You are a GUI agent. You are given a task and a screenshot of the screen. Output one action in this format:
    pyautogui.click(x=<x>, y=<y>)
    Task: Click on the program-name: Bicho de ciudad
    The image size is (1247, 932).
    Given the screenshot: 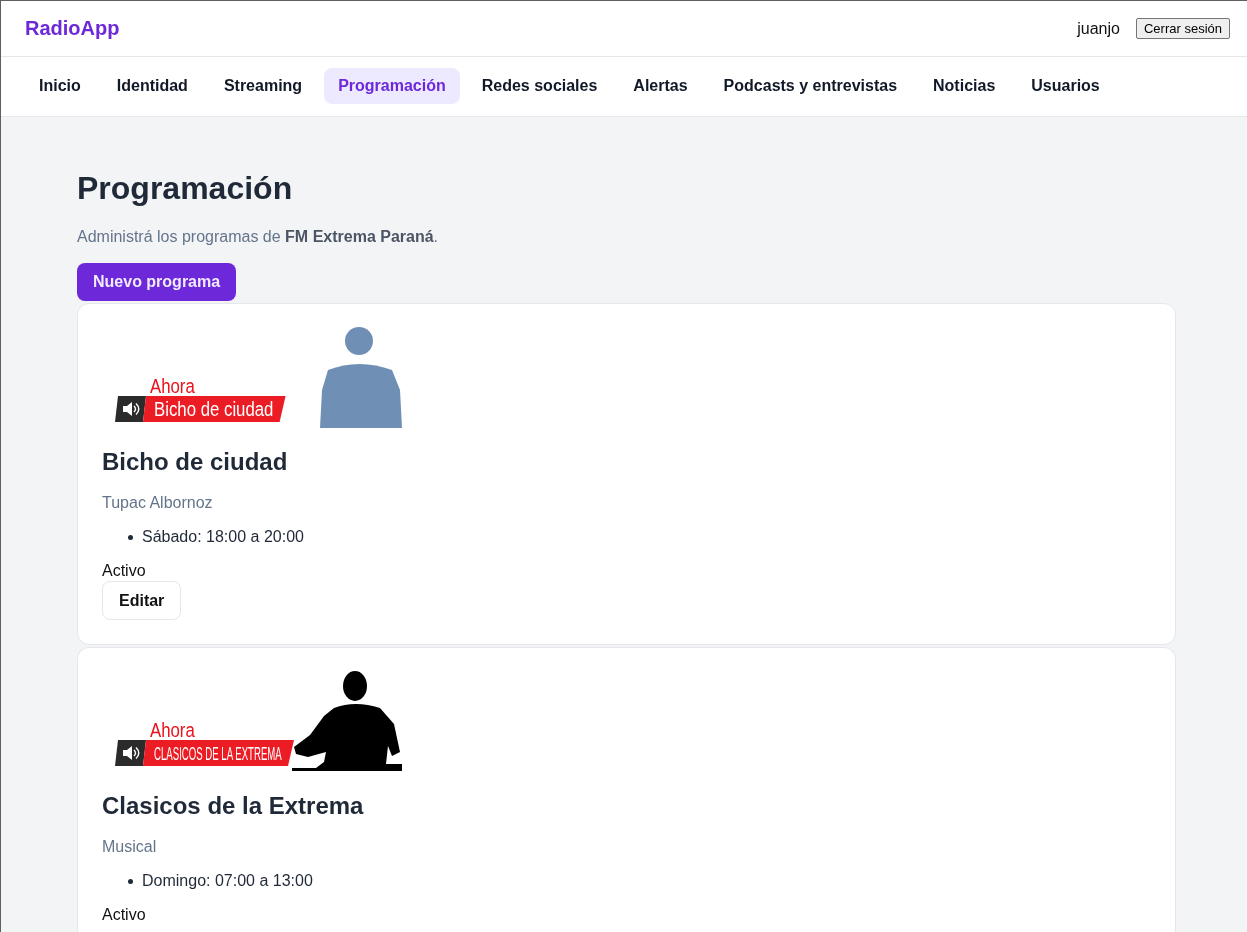 What is the action you would take?
    pyautogui.click(x=195, y=461)
    